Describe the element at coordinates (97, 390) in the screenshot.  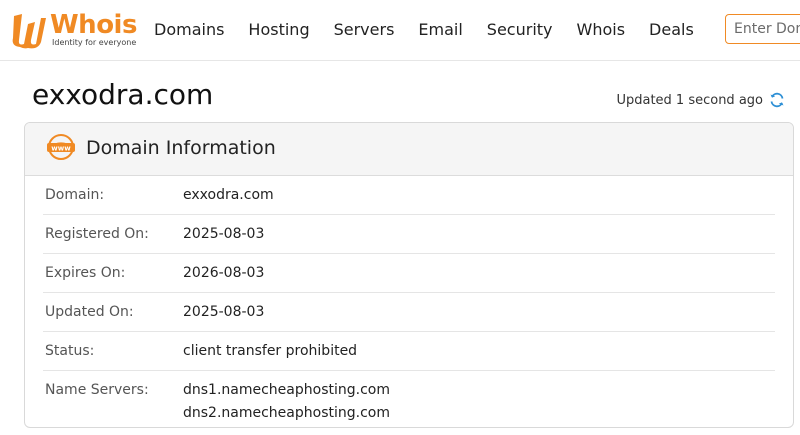
I see `row-label: Name Servers:` at that location.